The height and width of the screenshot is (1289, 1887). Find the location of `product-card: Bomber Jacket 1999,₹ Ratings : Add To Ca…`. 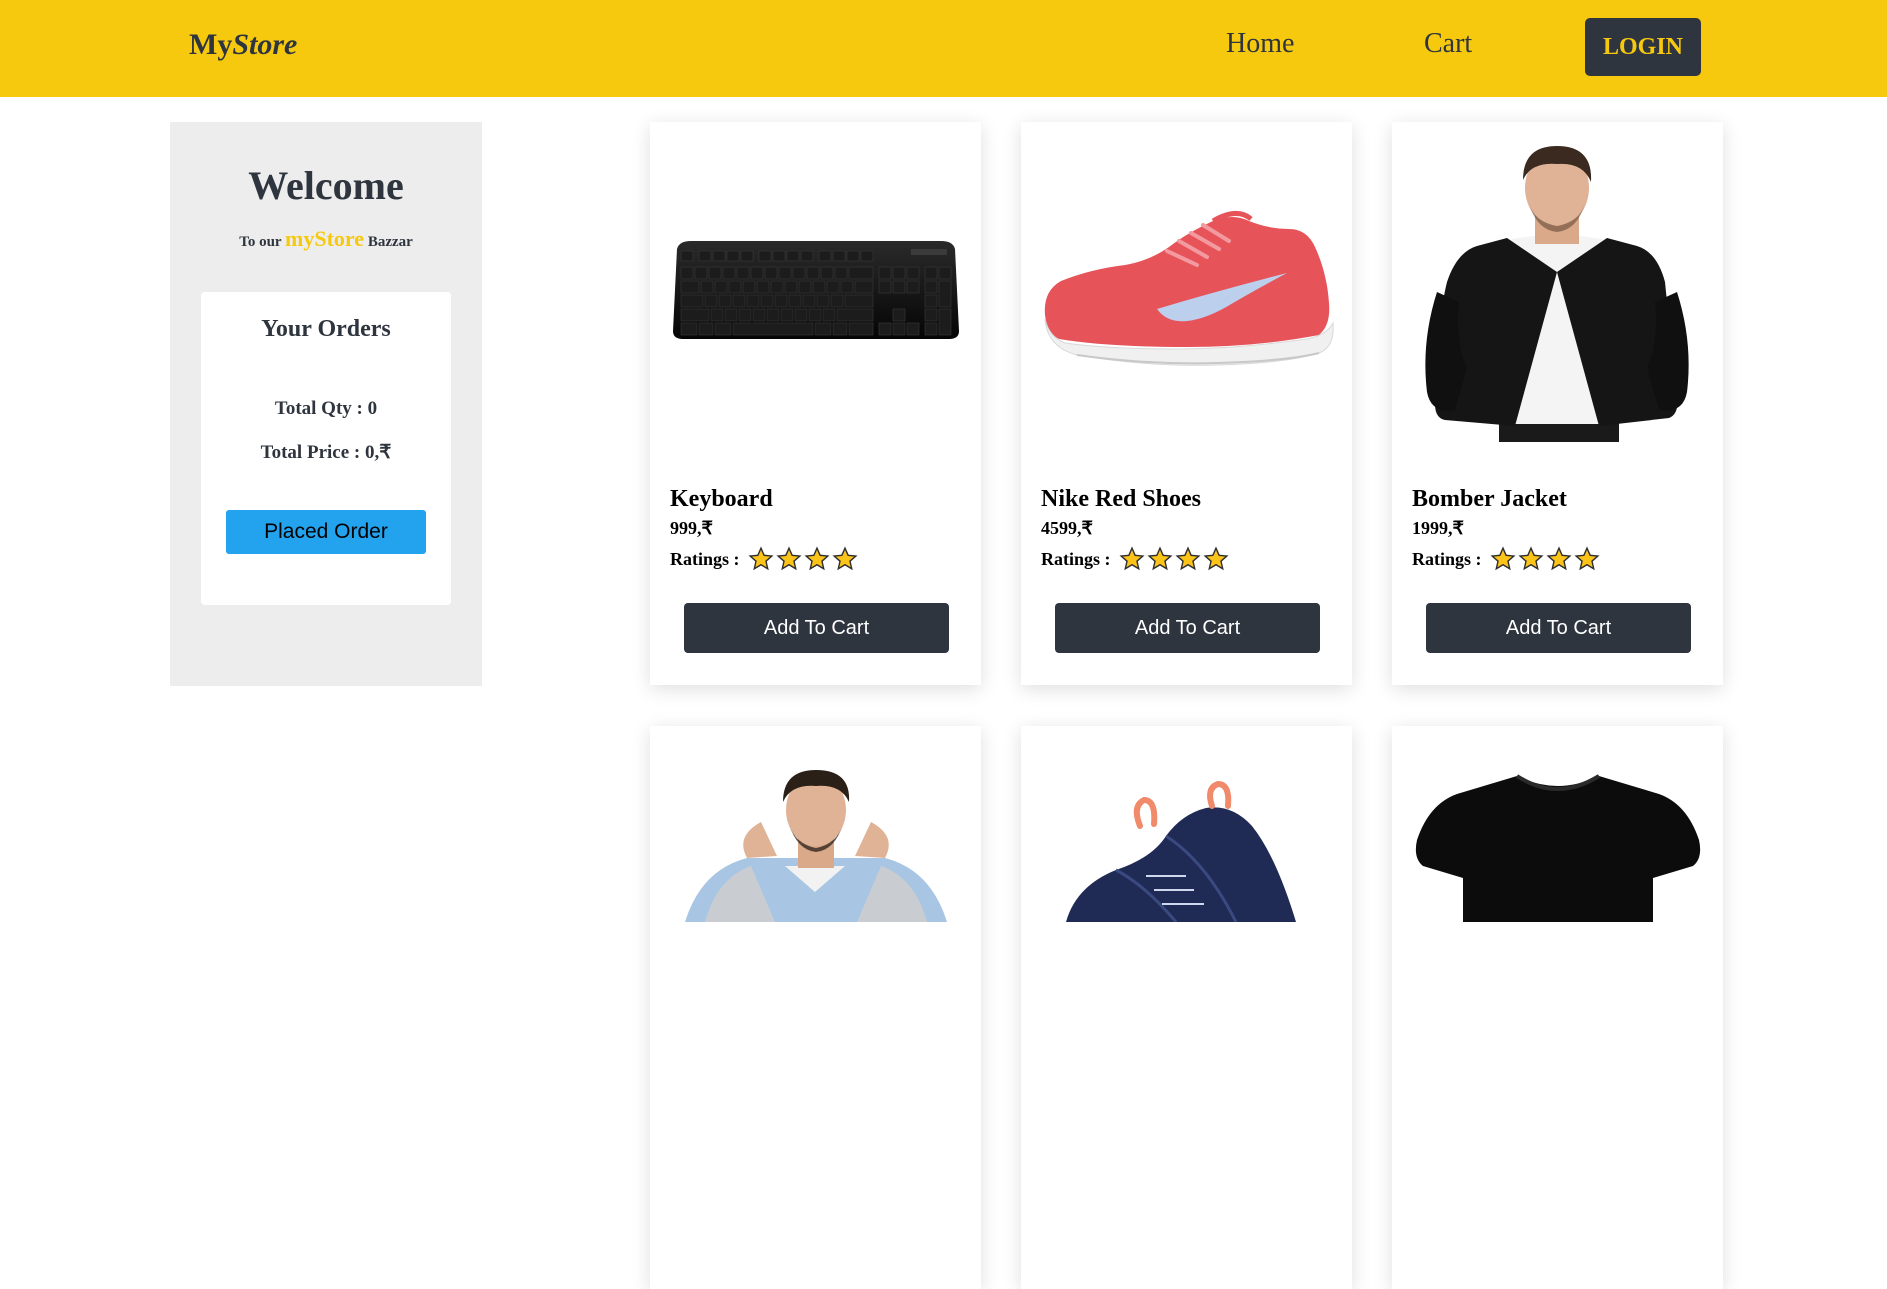

product-card: Bomber Jacket 1999,₹ Ratings : Add To Ca… is located at coordinates (1557, 403).